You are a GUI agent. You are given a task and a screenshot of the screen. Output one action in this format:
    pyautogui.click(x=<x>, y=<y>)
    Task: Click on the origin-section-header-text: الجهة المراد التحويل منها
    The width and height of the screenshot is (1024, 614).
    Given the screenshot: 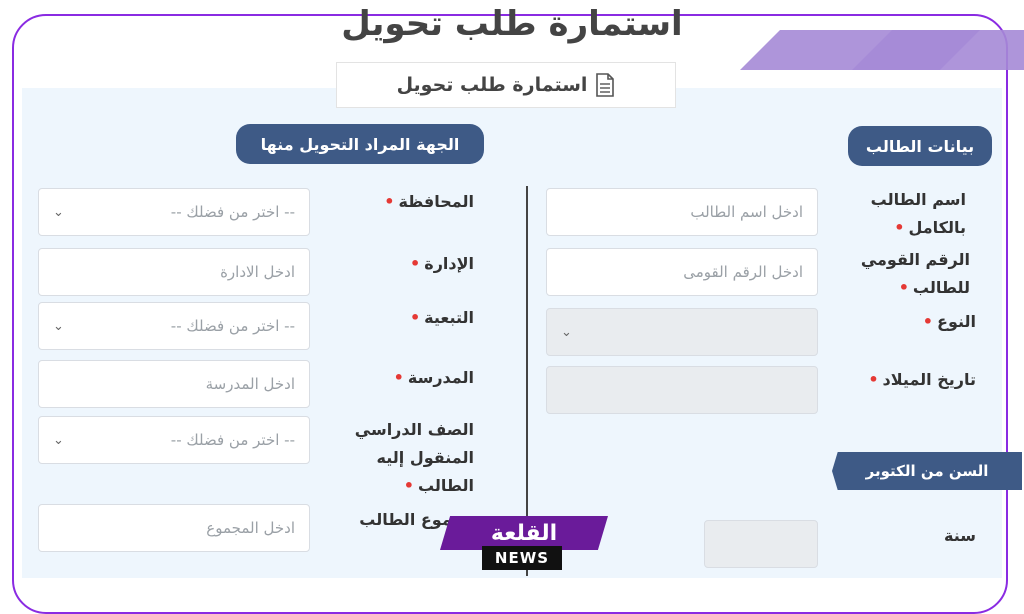 What is the action you would take?
    pyautogui.click(x=360, y=144)
    